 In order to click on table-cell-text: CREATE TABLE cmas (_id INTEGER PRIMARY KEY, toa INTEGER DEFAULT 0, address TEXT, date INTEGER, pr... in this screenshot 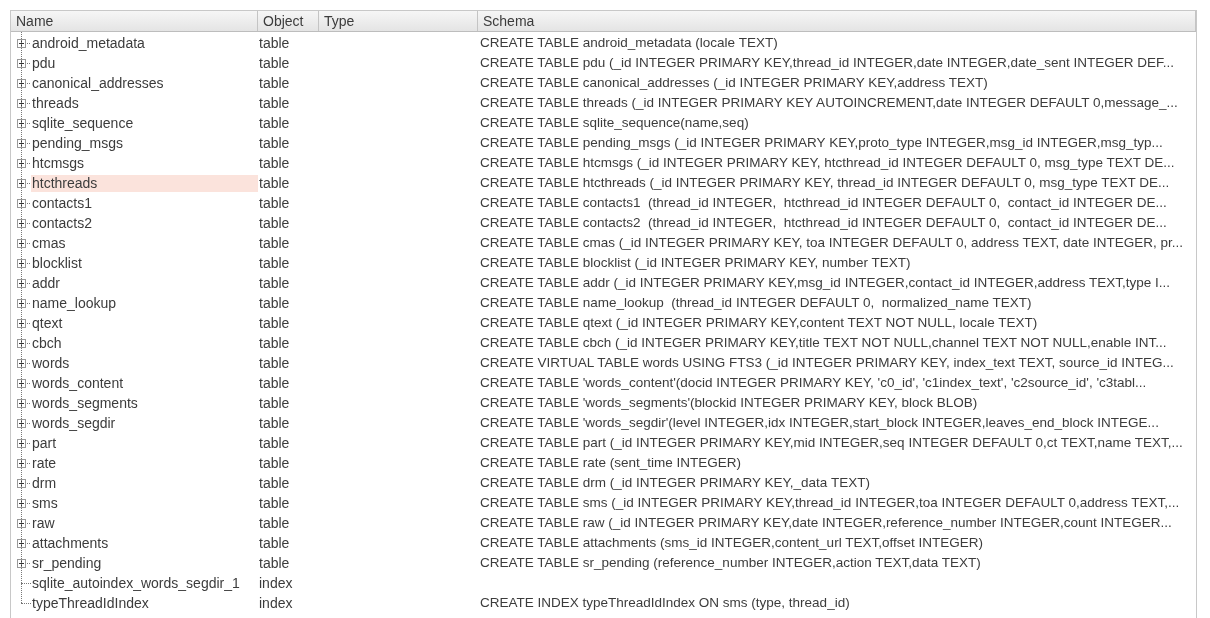, I will do `click(831, 243)`.